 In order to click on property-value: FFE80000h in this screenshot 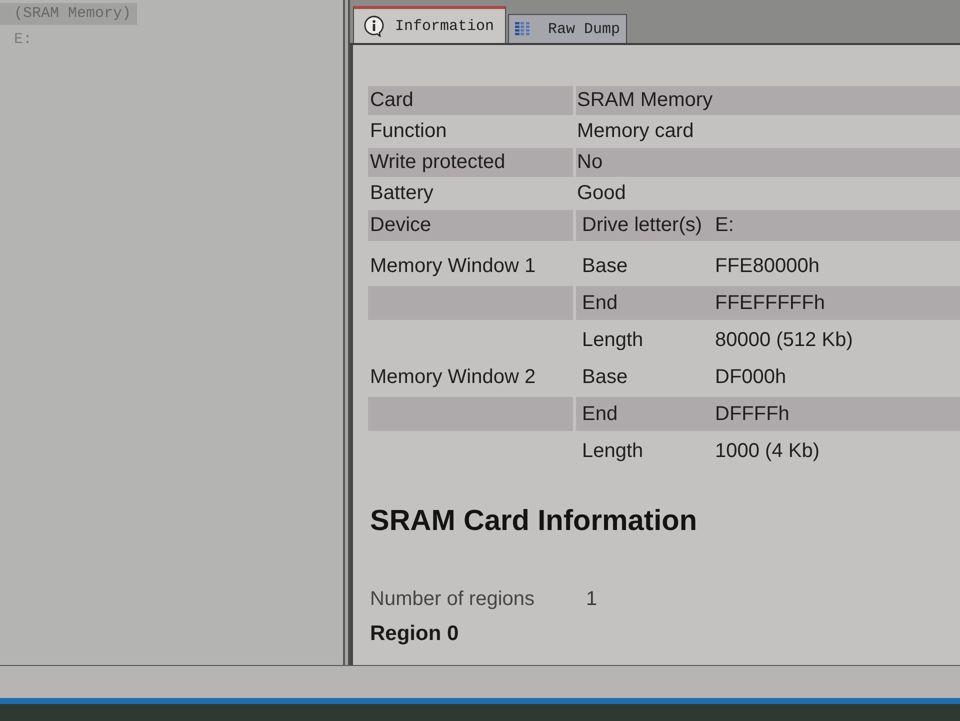, I will do `click(767, 266)`.